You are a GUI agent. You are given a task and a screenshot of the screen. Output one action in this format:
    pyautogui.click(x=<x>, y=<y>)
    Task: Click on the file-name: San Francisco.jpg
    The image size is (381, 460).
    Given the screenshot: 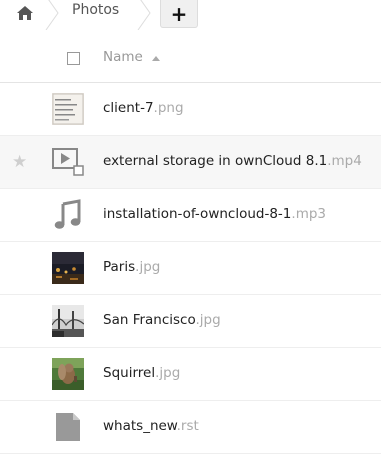 What is the action you would take?
    pyautogui.click(x=162, y=320)
    